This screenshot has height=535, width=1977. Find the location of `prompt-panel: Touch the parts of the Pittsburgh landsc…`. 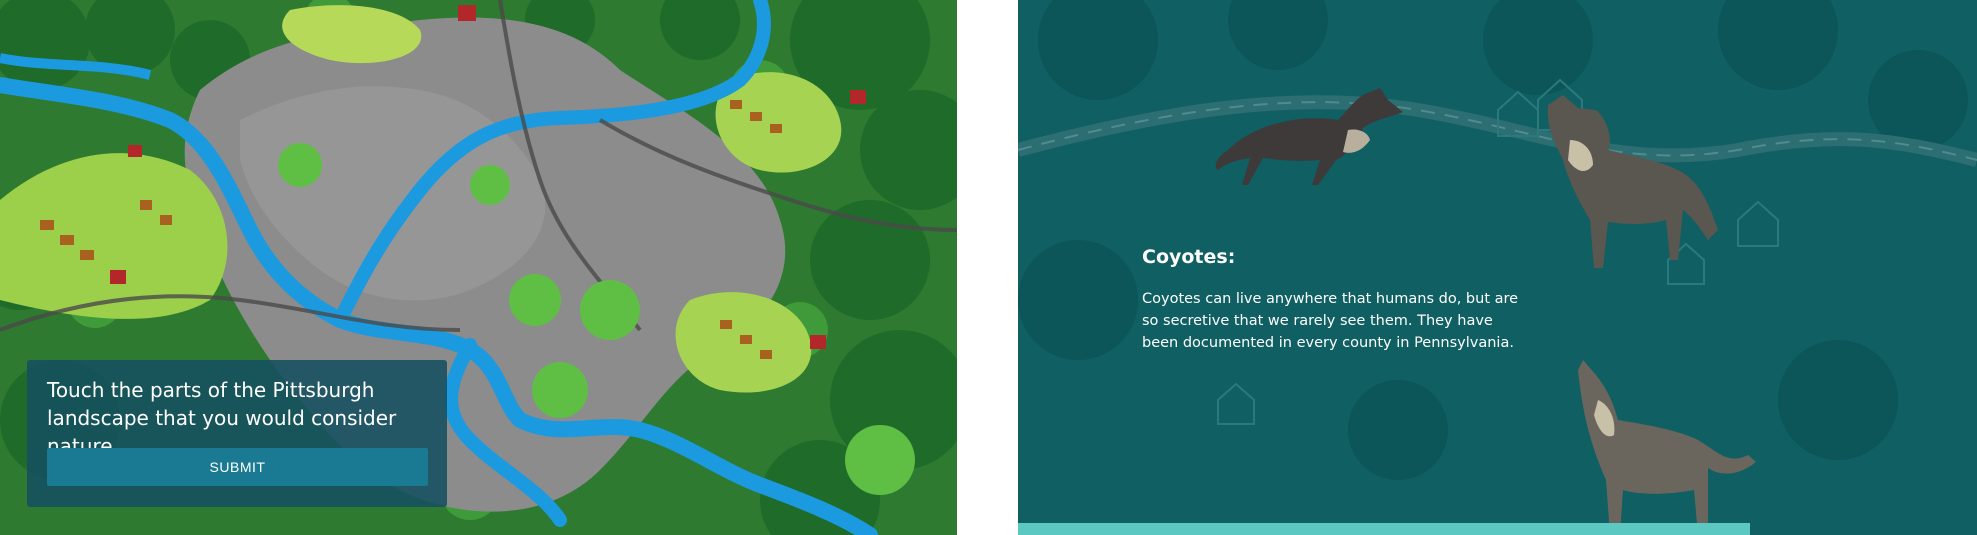

prompt-panel: Touch the parts of the Pittsburgh landsc… is located at coordinates (237, 433).